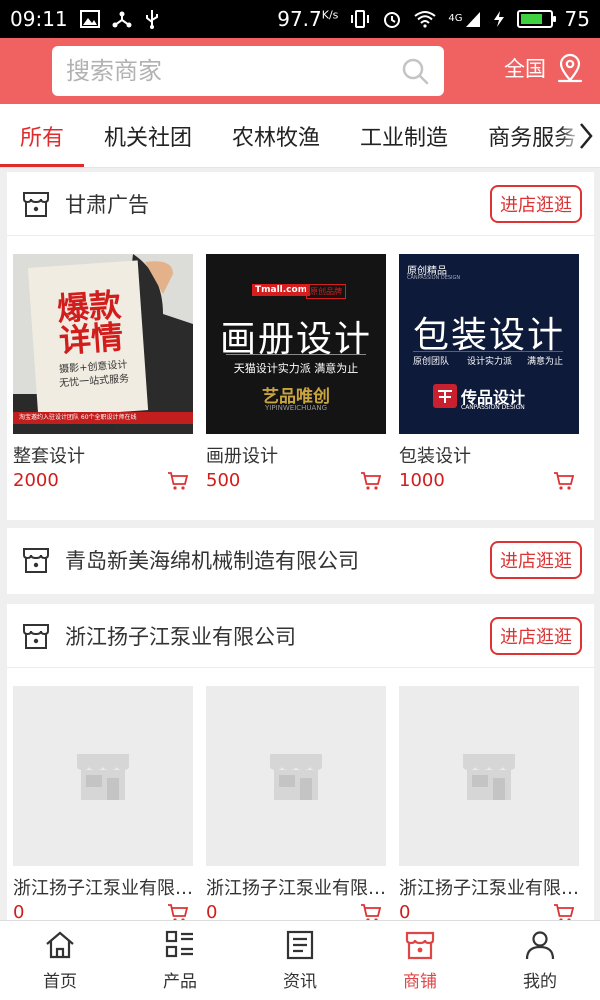 The width and height of the screenshot is (600, 1000). Describe the element at coordinates (277, 560) in the screenshot. I see `shop-name: 青岛新美海绵机械制造有限公司` at that location.